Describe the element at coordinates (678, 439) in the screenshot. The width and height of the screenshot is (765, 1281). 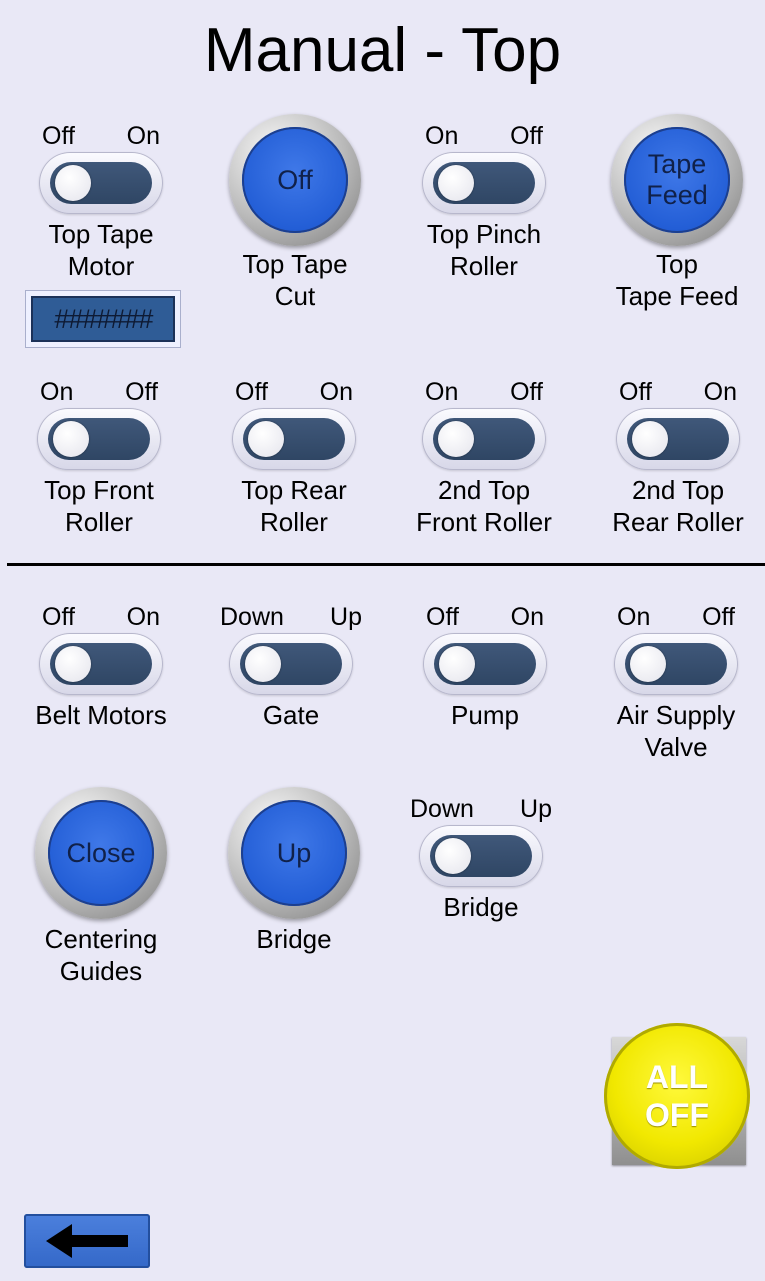
I see `second-top-rear-roller-toggle` at that location.